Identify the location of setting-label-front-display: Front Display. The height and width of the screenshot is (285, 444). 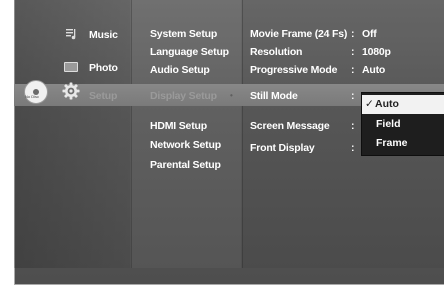
(282, 148).